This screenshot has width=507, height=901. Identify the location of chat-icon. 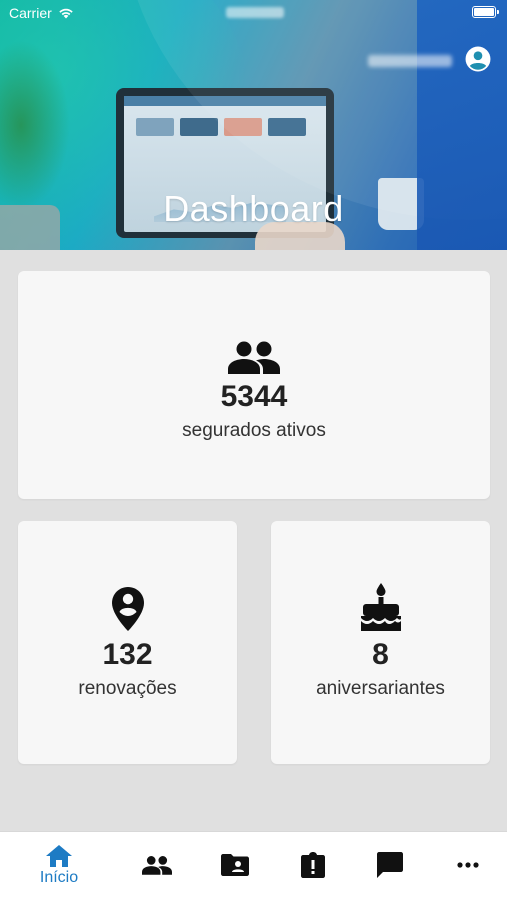
(390, 865).